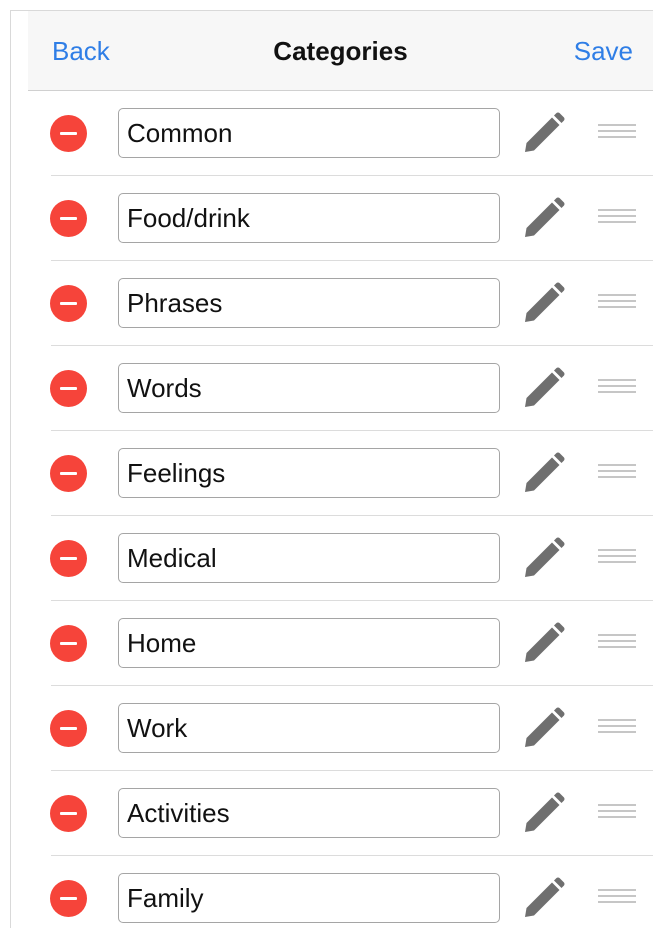 This screenshot has height=928, width=653. I want to click on page-title: Categories, so click(340, 51).